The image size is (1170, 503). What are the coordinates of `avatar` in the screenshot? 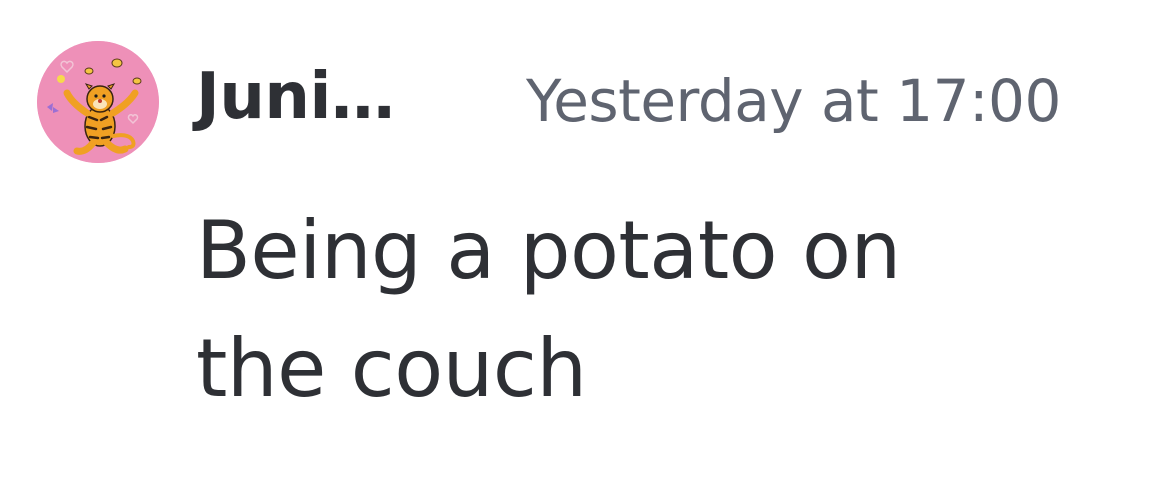 It's located at (98, 102).